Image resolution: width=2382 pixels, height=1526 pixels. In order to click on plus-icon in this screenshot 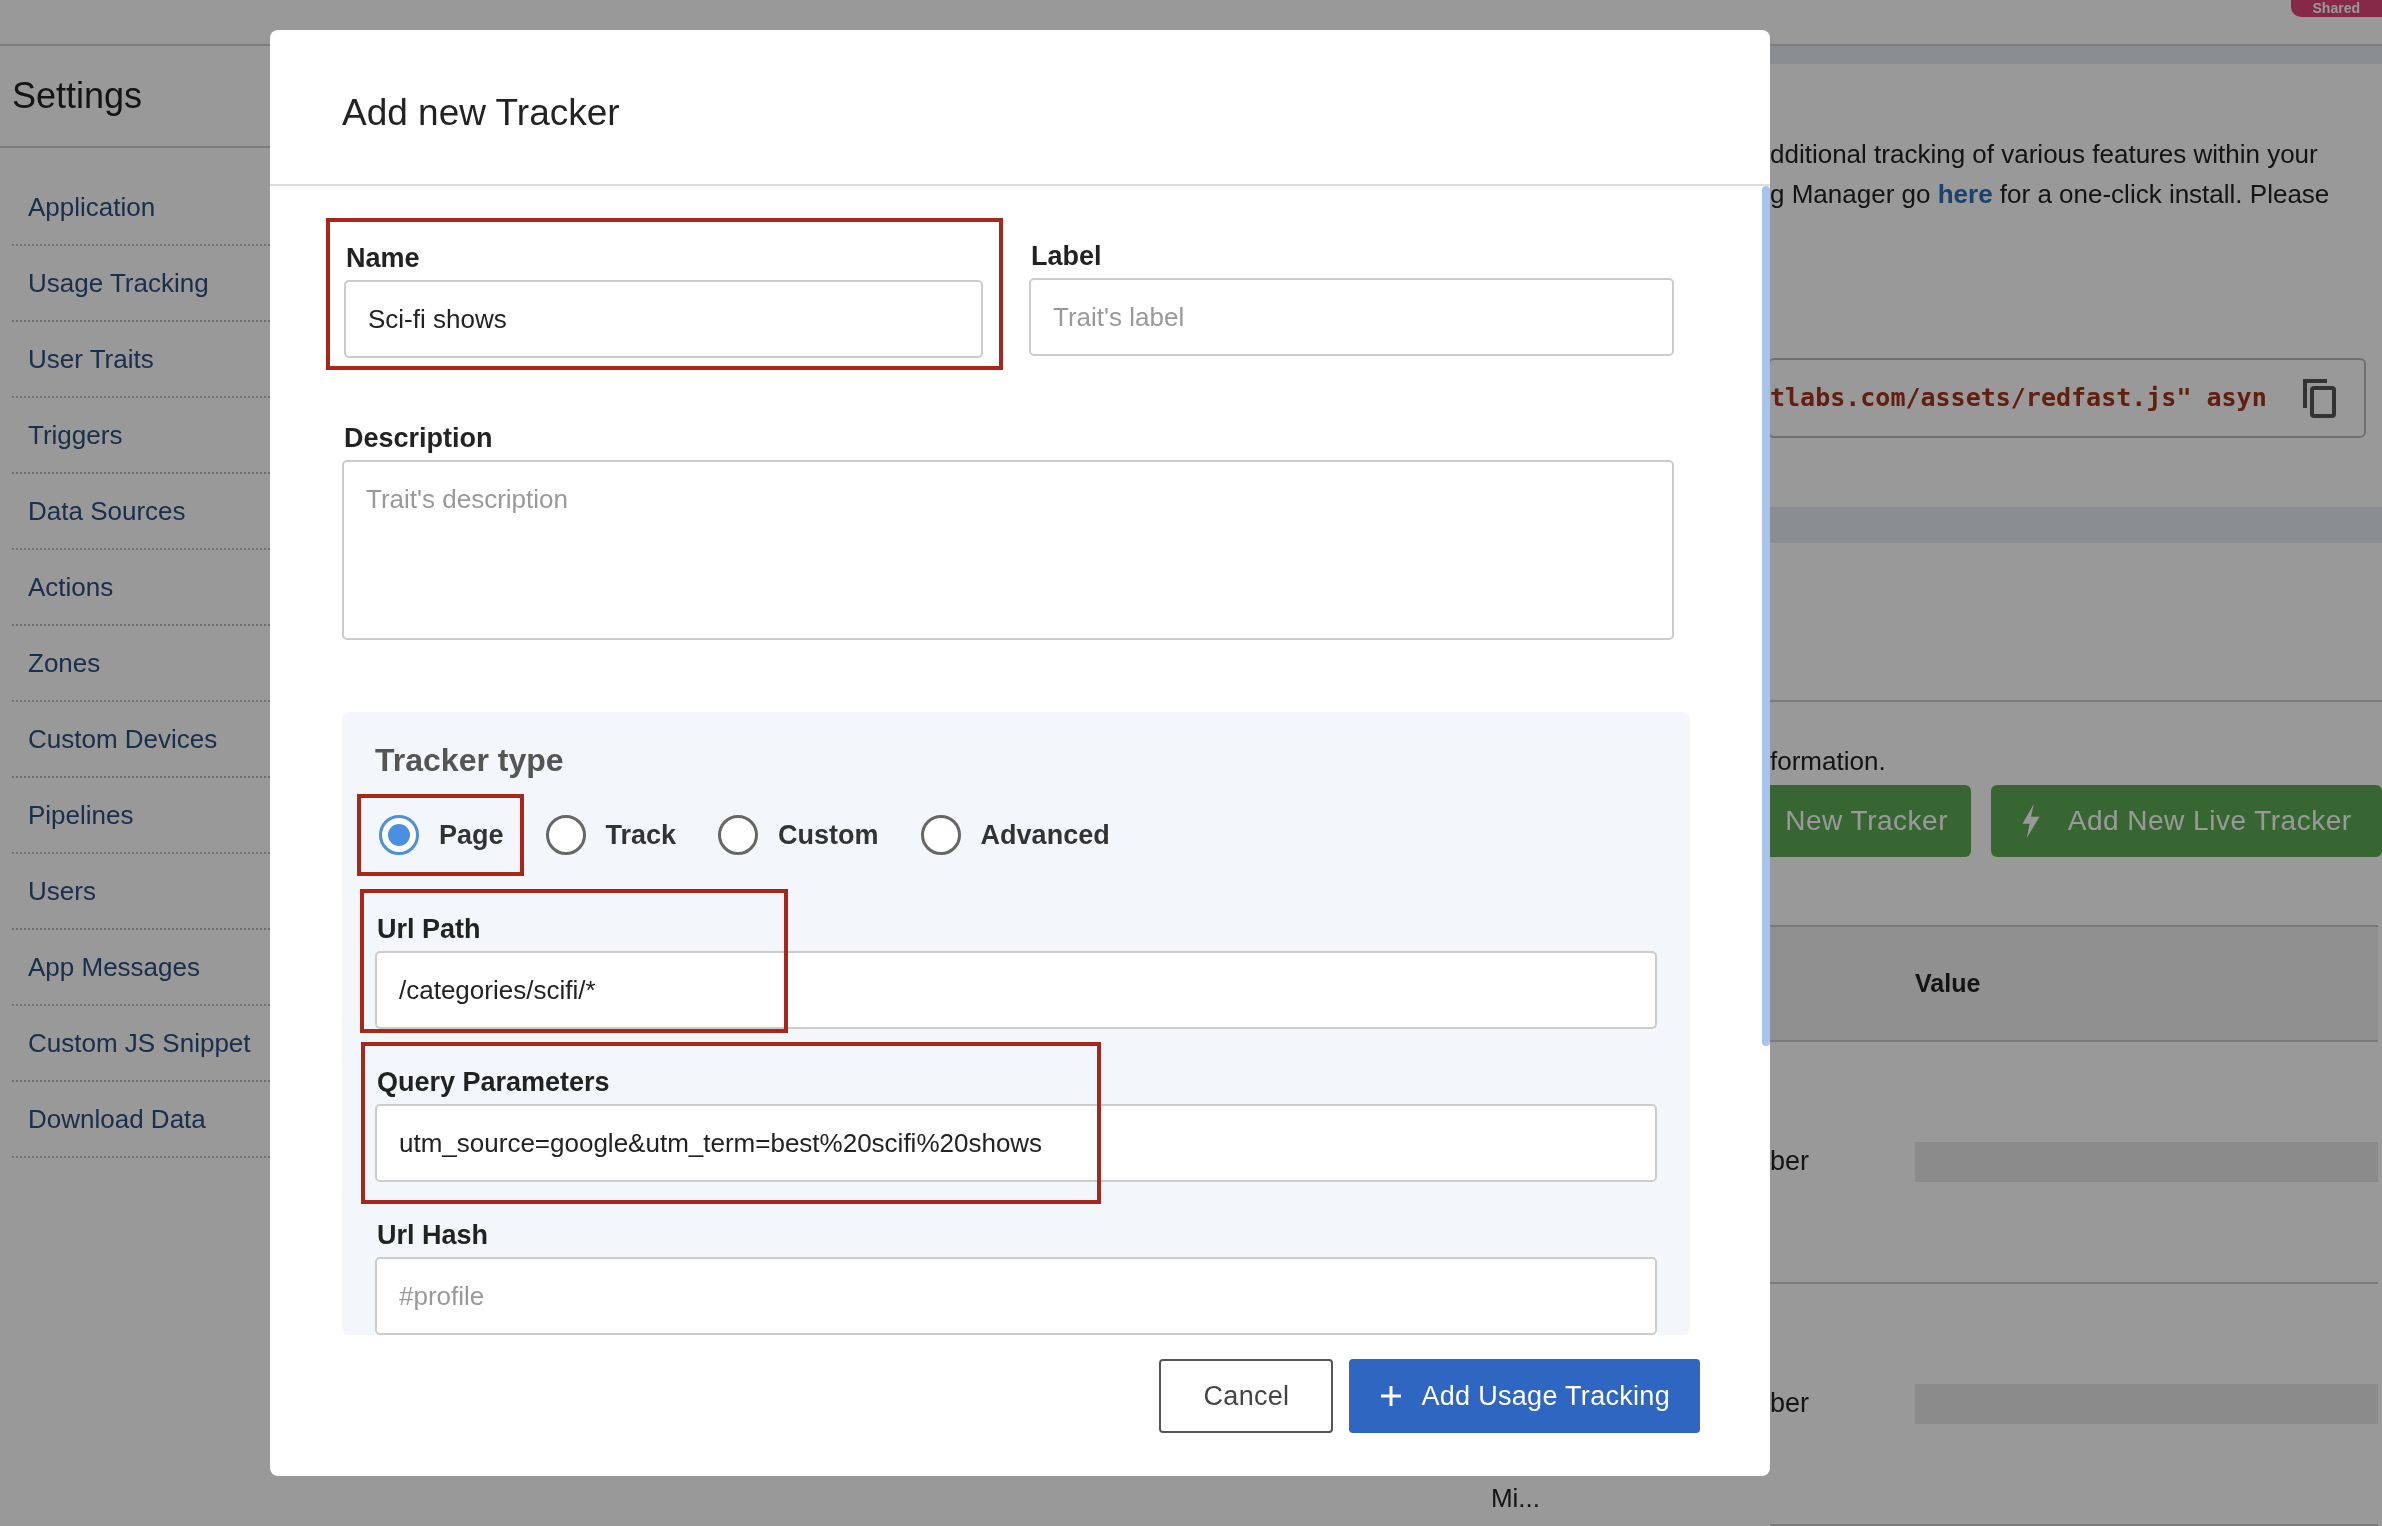, I will do `click(1391, 1396)`.